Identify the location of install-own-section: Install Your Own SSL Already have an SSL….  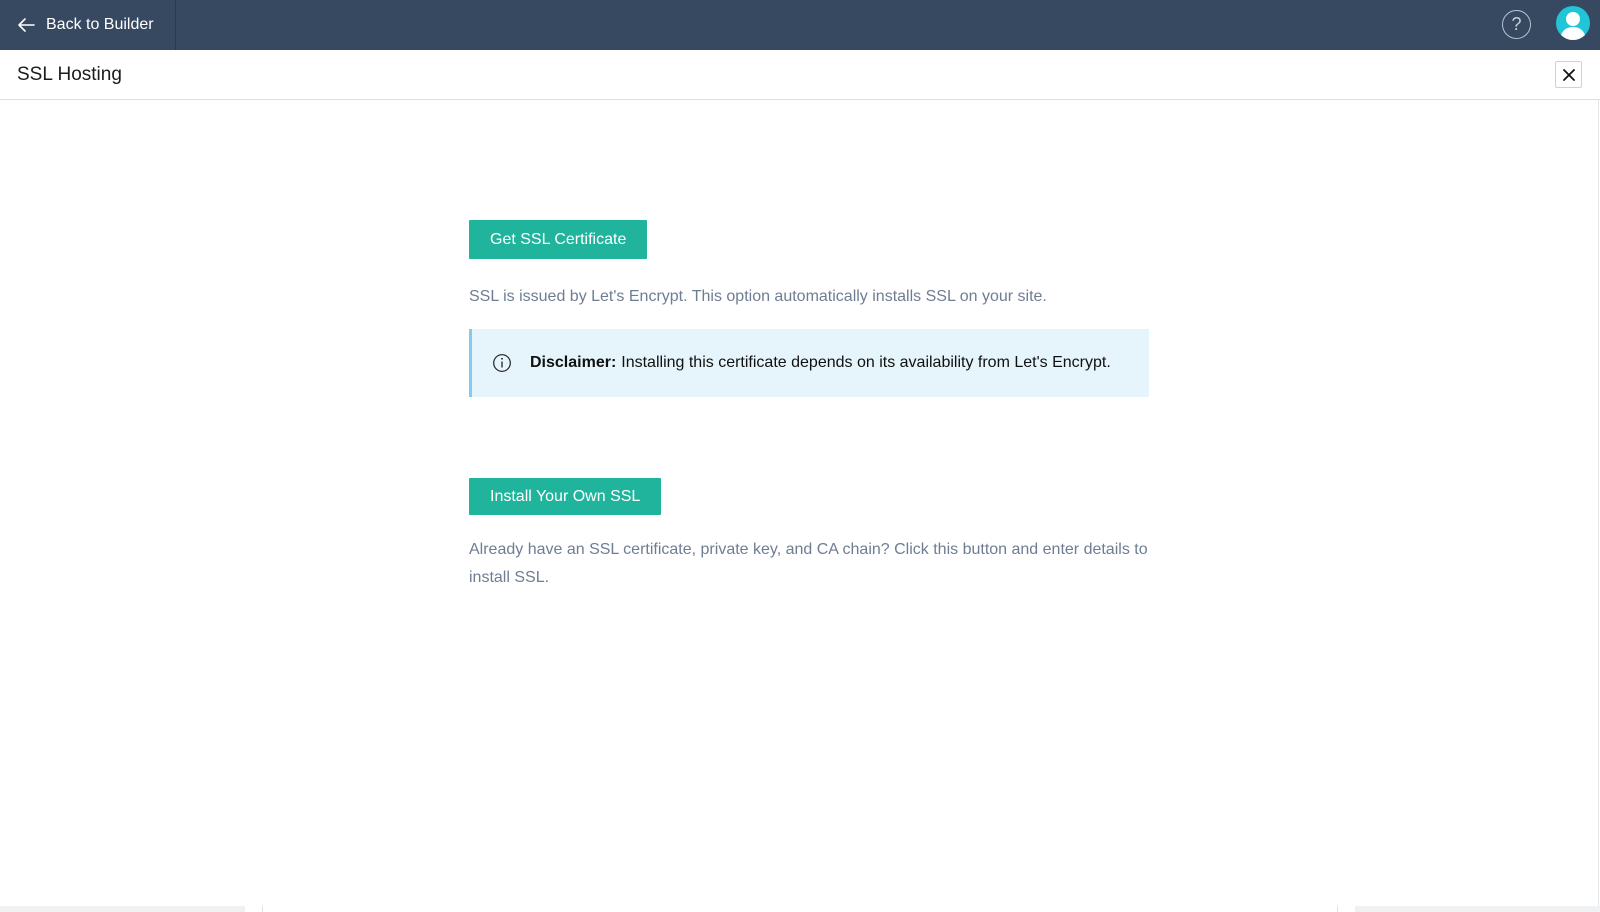
(809, 535).